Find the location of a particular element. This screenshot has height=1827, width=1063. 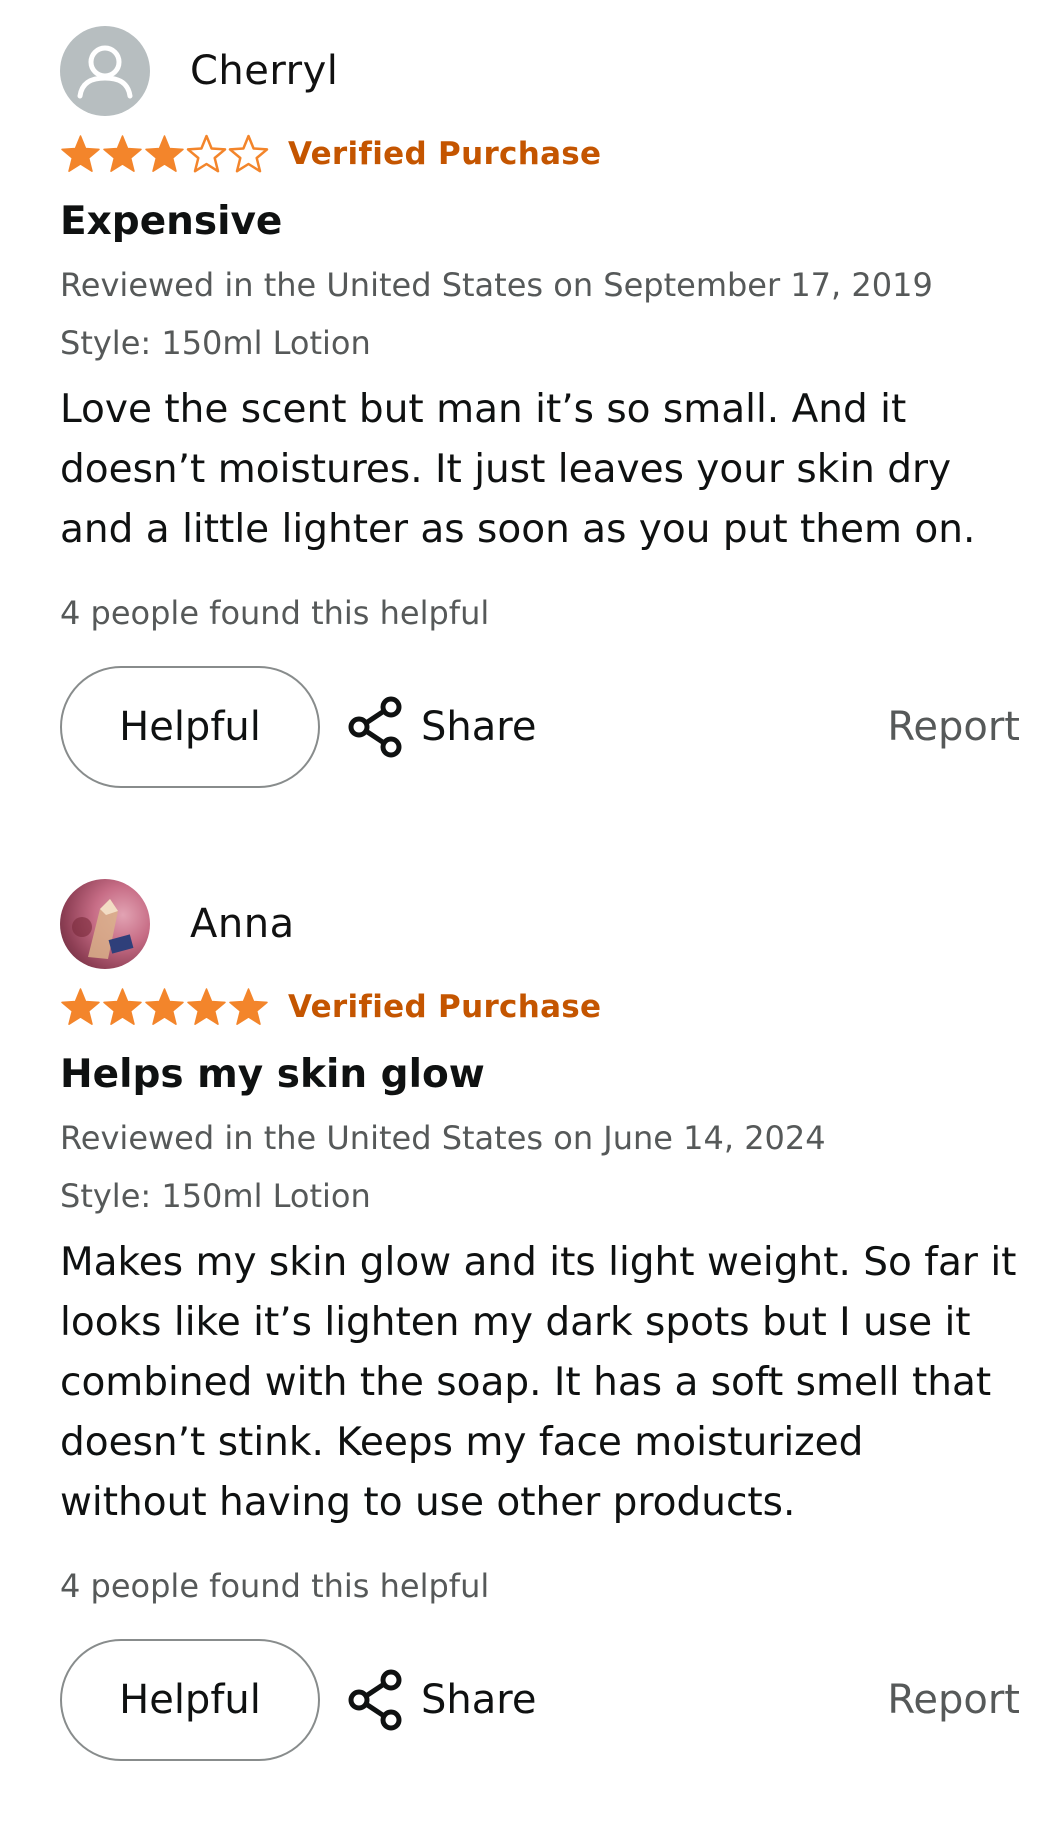

reviewer-profile: Anna is located at coordinates (540, 924).